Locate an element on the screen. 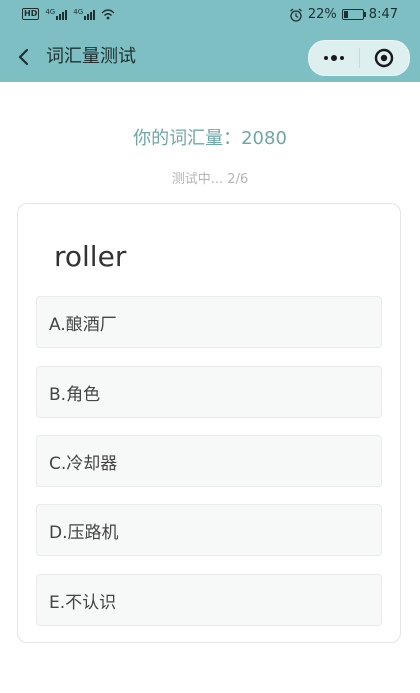  status-right-icons: 22% 8:47 is located at coordinates (343, 14).